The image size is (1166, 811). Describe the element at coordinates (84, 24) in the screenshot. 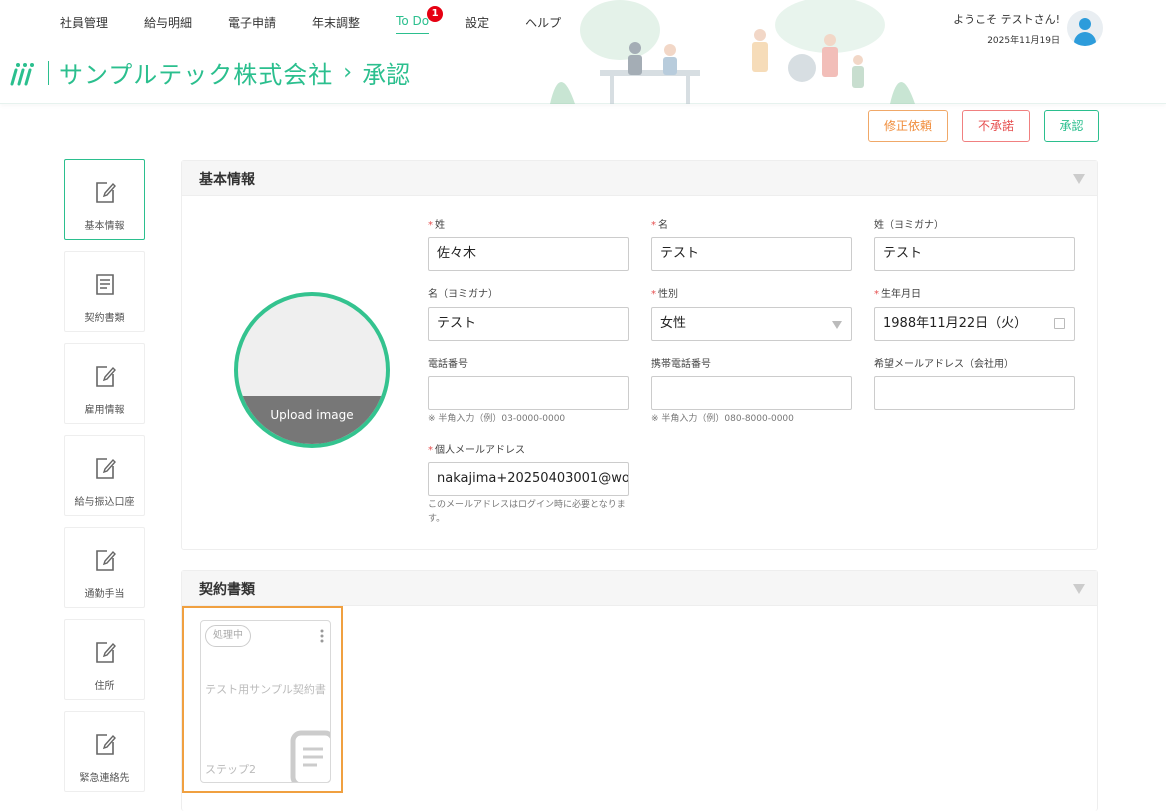

I see `nav-employee-management: 社員管理` at that location.